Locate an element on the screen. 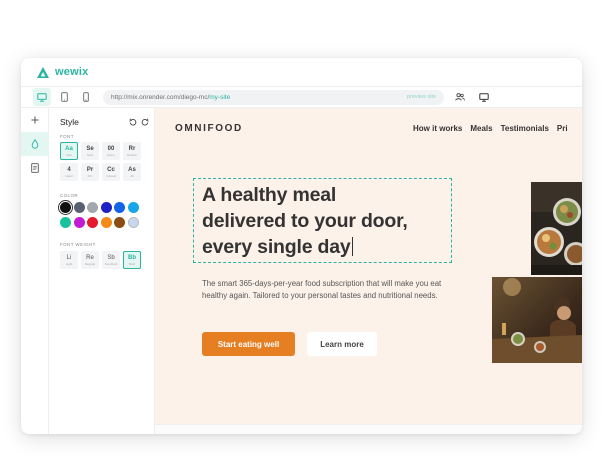  mobile-view-button is located at coordinates (86, 97).